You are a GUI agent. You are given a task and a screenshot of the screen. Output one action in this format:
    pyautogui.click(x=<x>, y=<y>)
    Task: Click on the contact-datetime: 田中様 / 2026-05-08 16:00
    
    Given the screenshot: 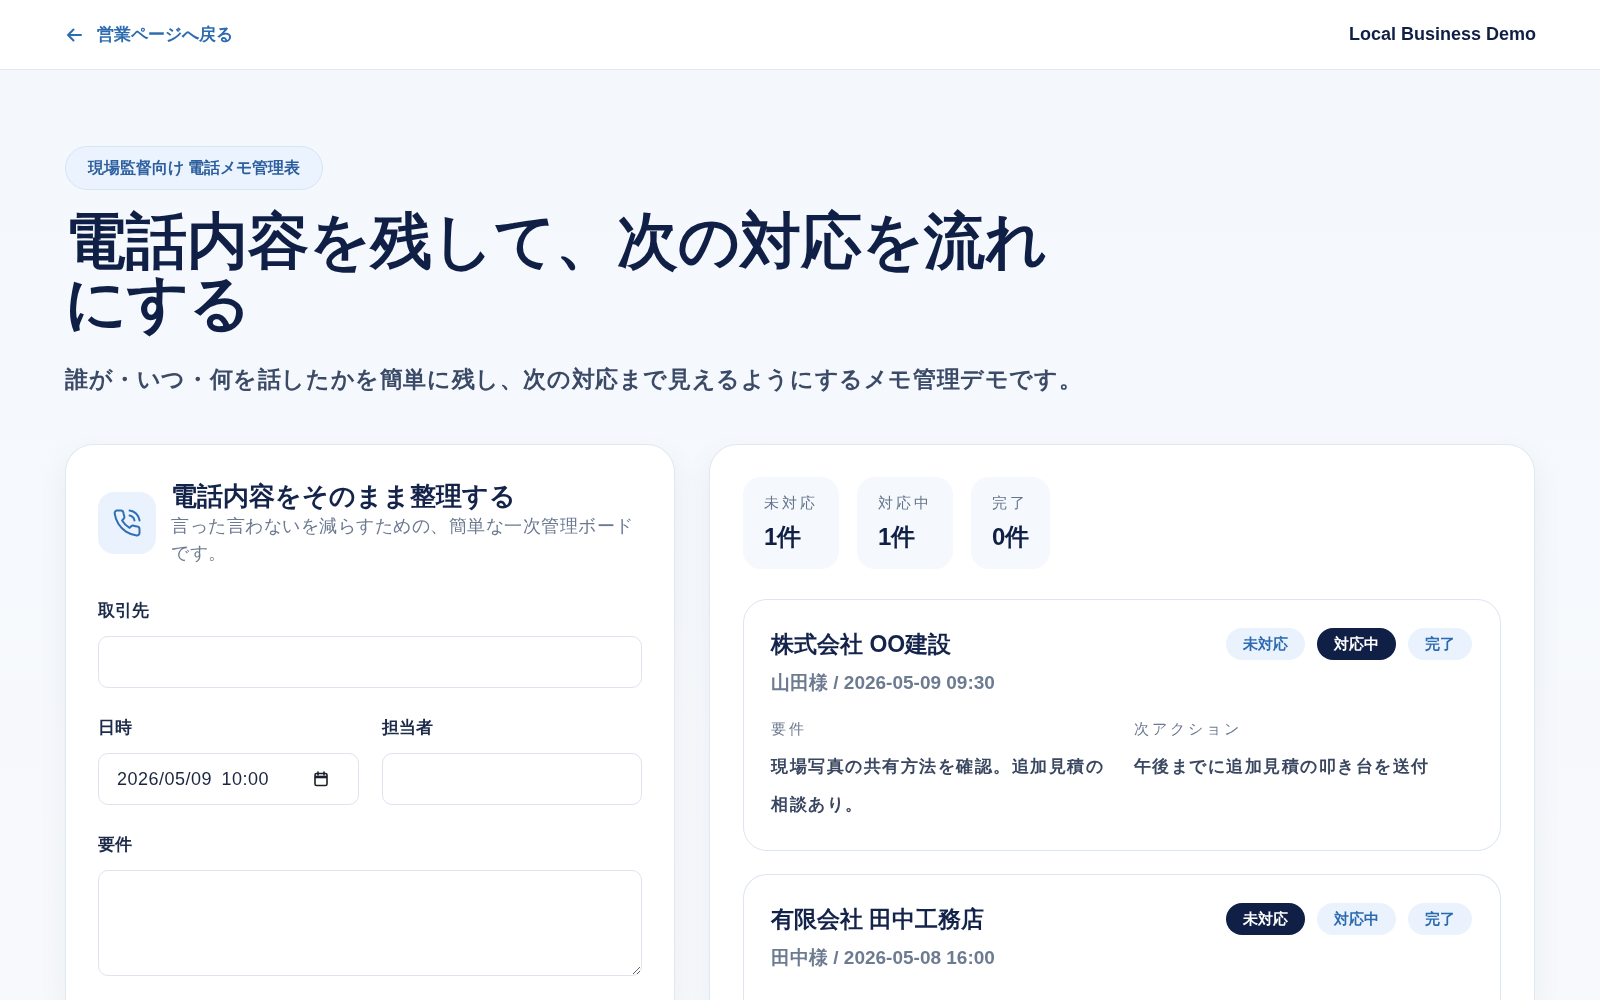 What is the action you would take?
    pyautogui.click(x=883, y=958)
    